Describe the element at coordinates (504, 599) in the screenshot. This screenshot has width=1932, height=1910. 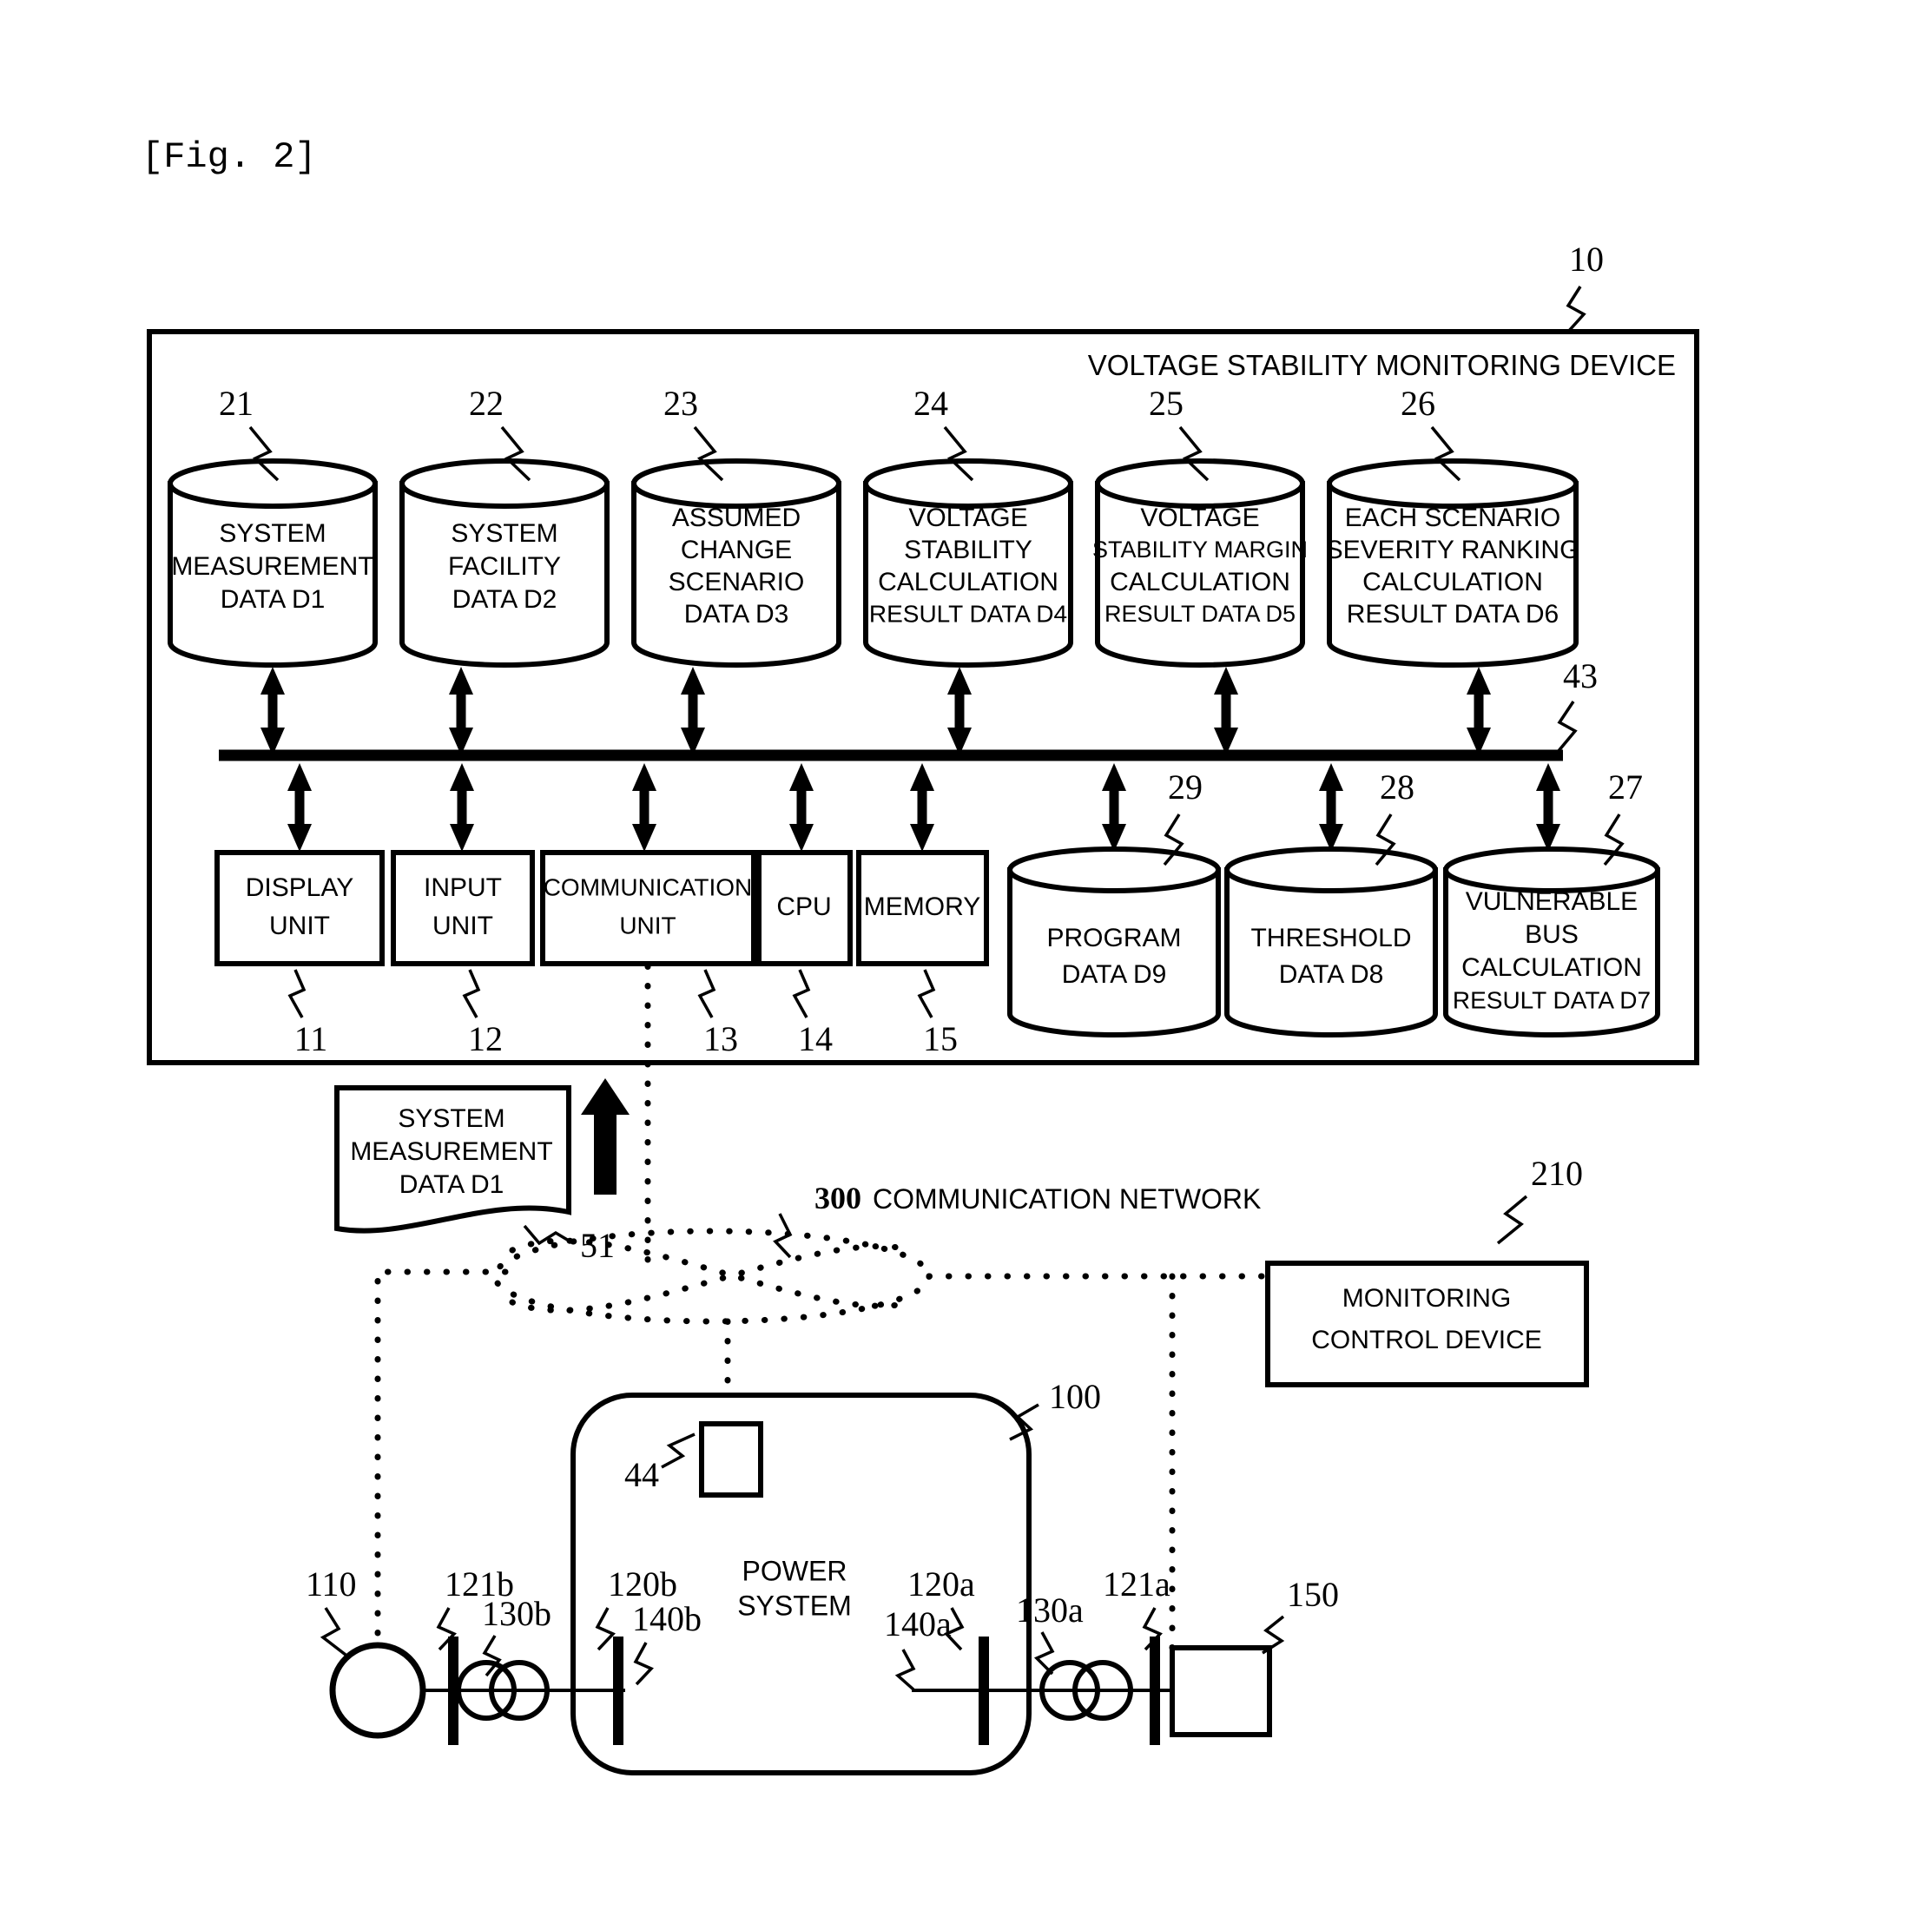
I see `db-line: DATA D2` at that location.